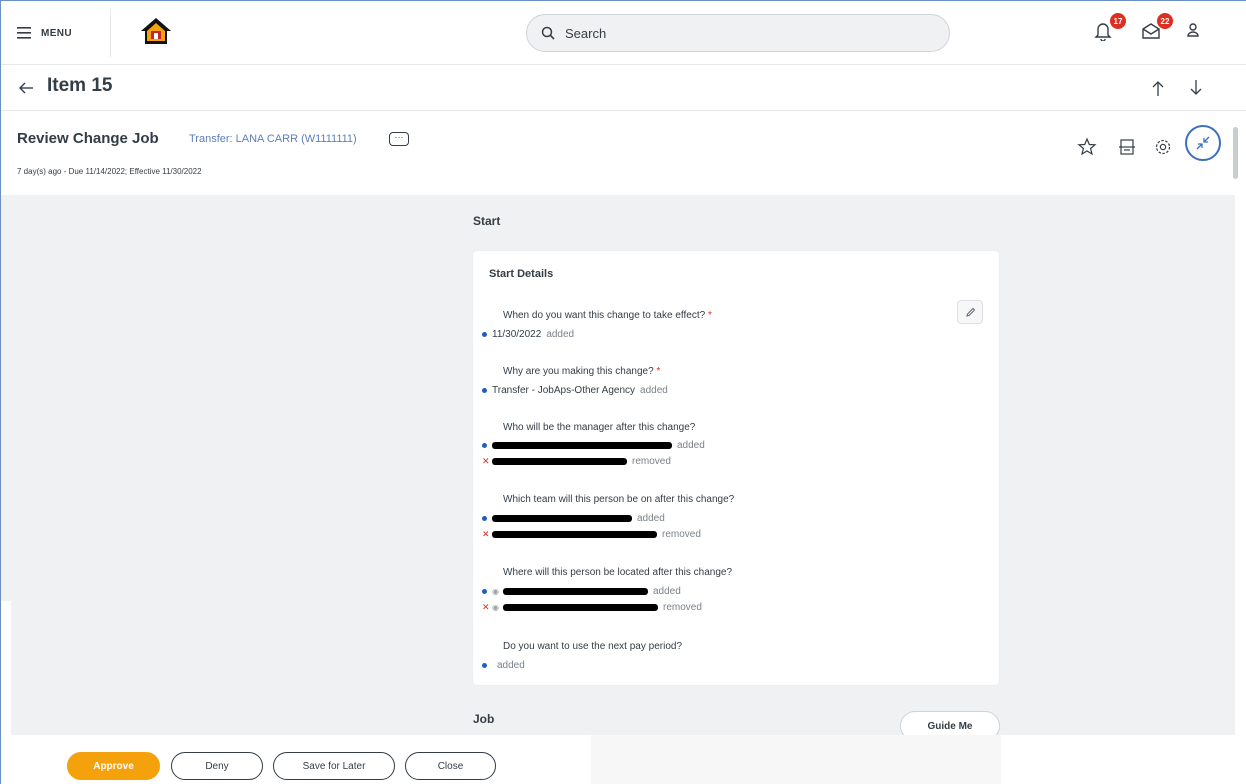  I want to click on collapse-arrows-icon, so click(1203, 143).